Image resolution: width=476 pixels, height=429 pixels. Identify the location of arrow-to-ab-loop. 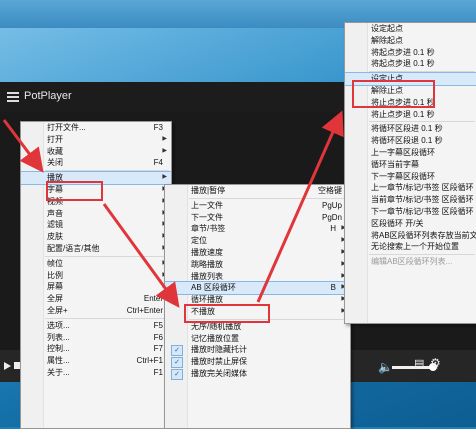
(141, 255).